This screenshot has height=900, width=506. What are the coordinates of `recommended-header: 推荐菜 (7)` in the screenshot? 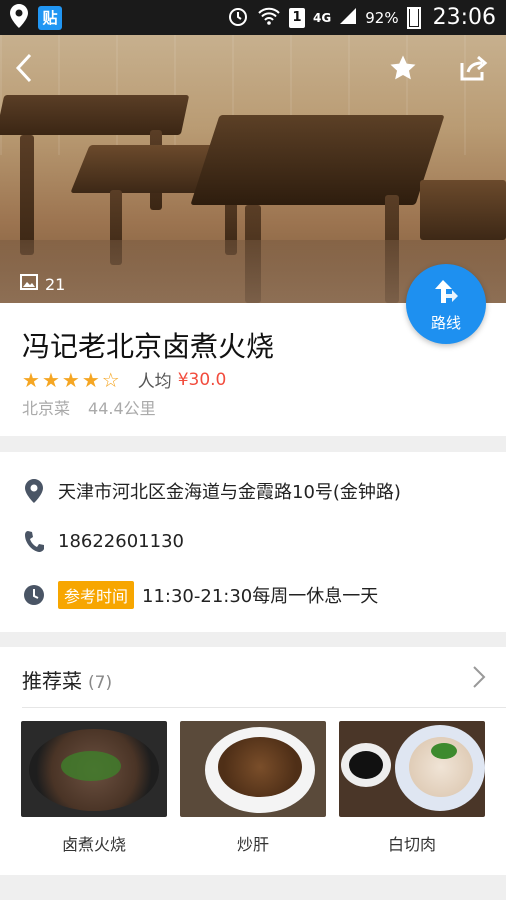 It's located at (67, 679).